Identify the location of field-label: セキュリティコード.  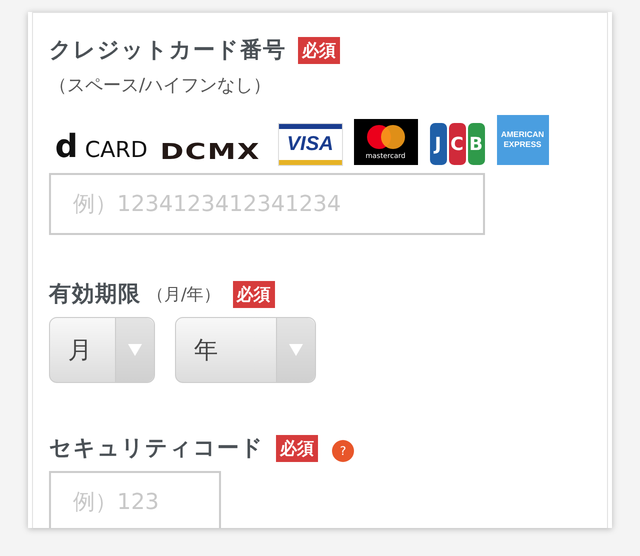
(156, 449).